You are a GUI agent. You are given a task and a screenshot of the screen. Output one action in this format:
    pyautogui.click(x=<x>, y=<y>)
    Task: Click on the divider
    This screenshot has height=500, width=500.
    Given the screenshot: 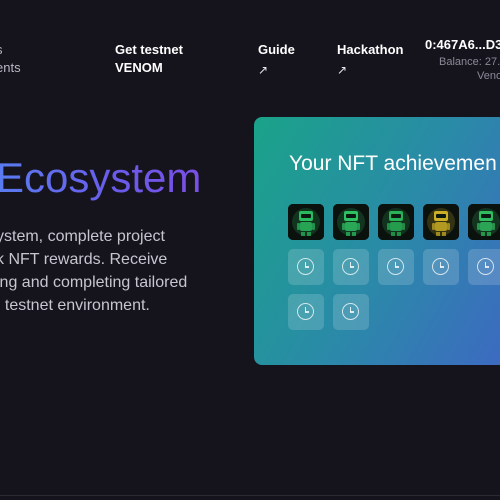 What is the action you would take?
    pyautogui.click(x=250, y=495)
    